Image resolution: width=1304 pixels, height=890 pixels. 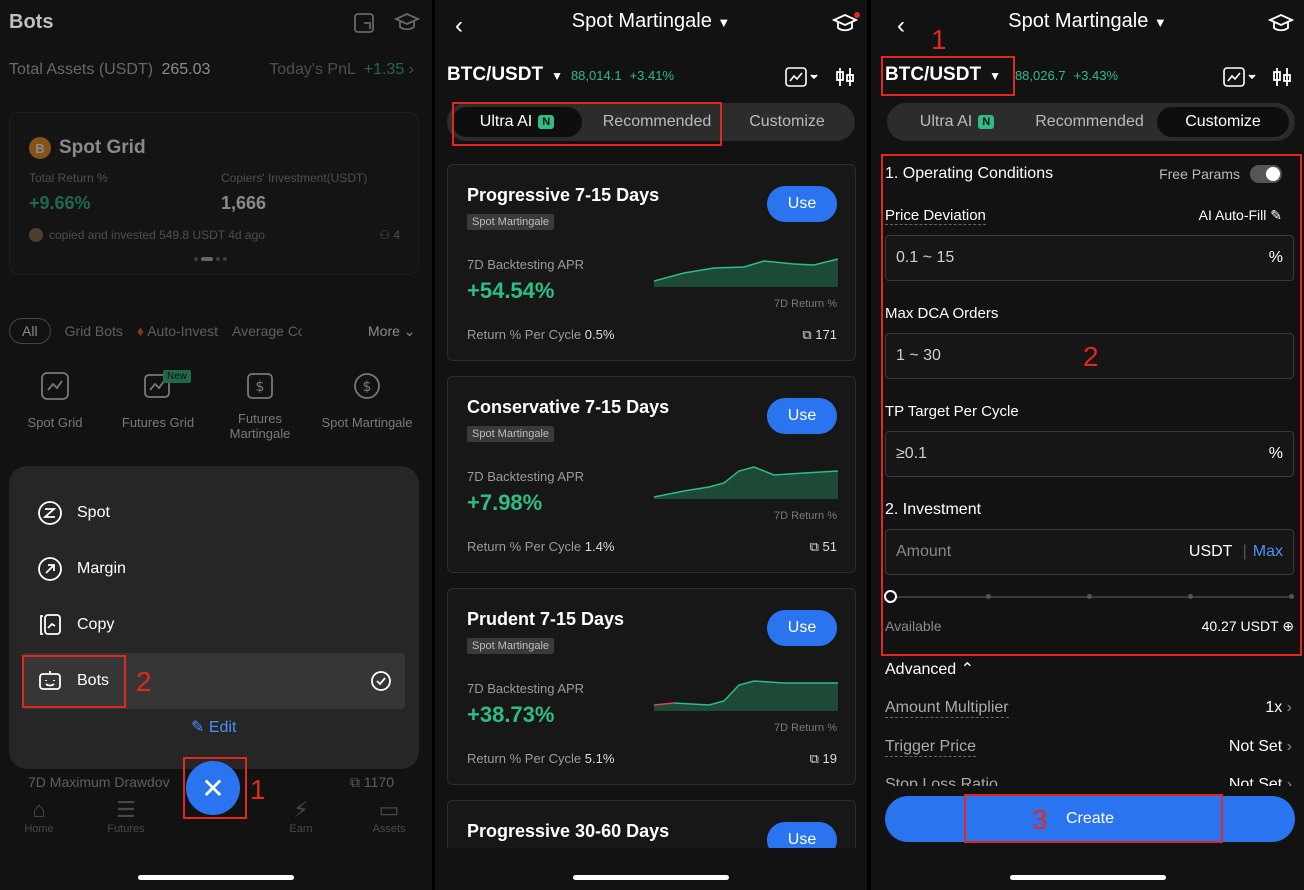 I want to click on page-title: Spot Martingale ▼, so click(x=651, y=21).